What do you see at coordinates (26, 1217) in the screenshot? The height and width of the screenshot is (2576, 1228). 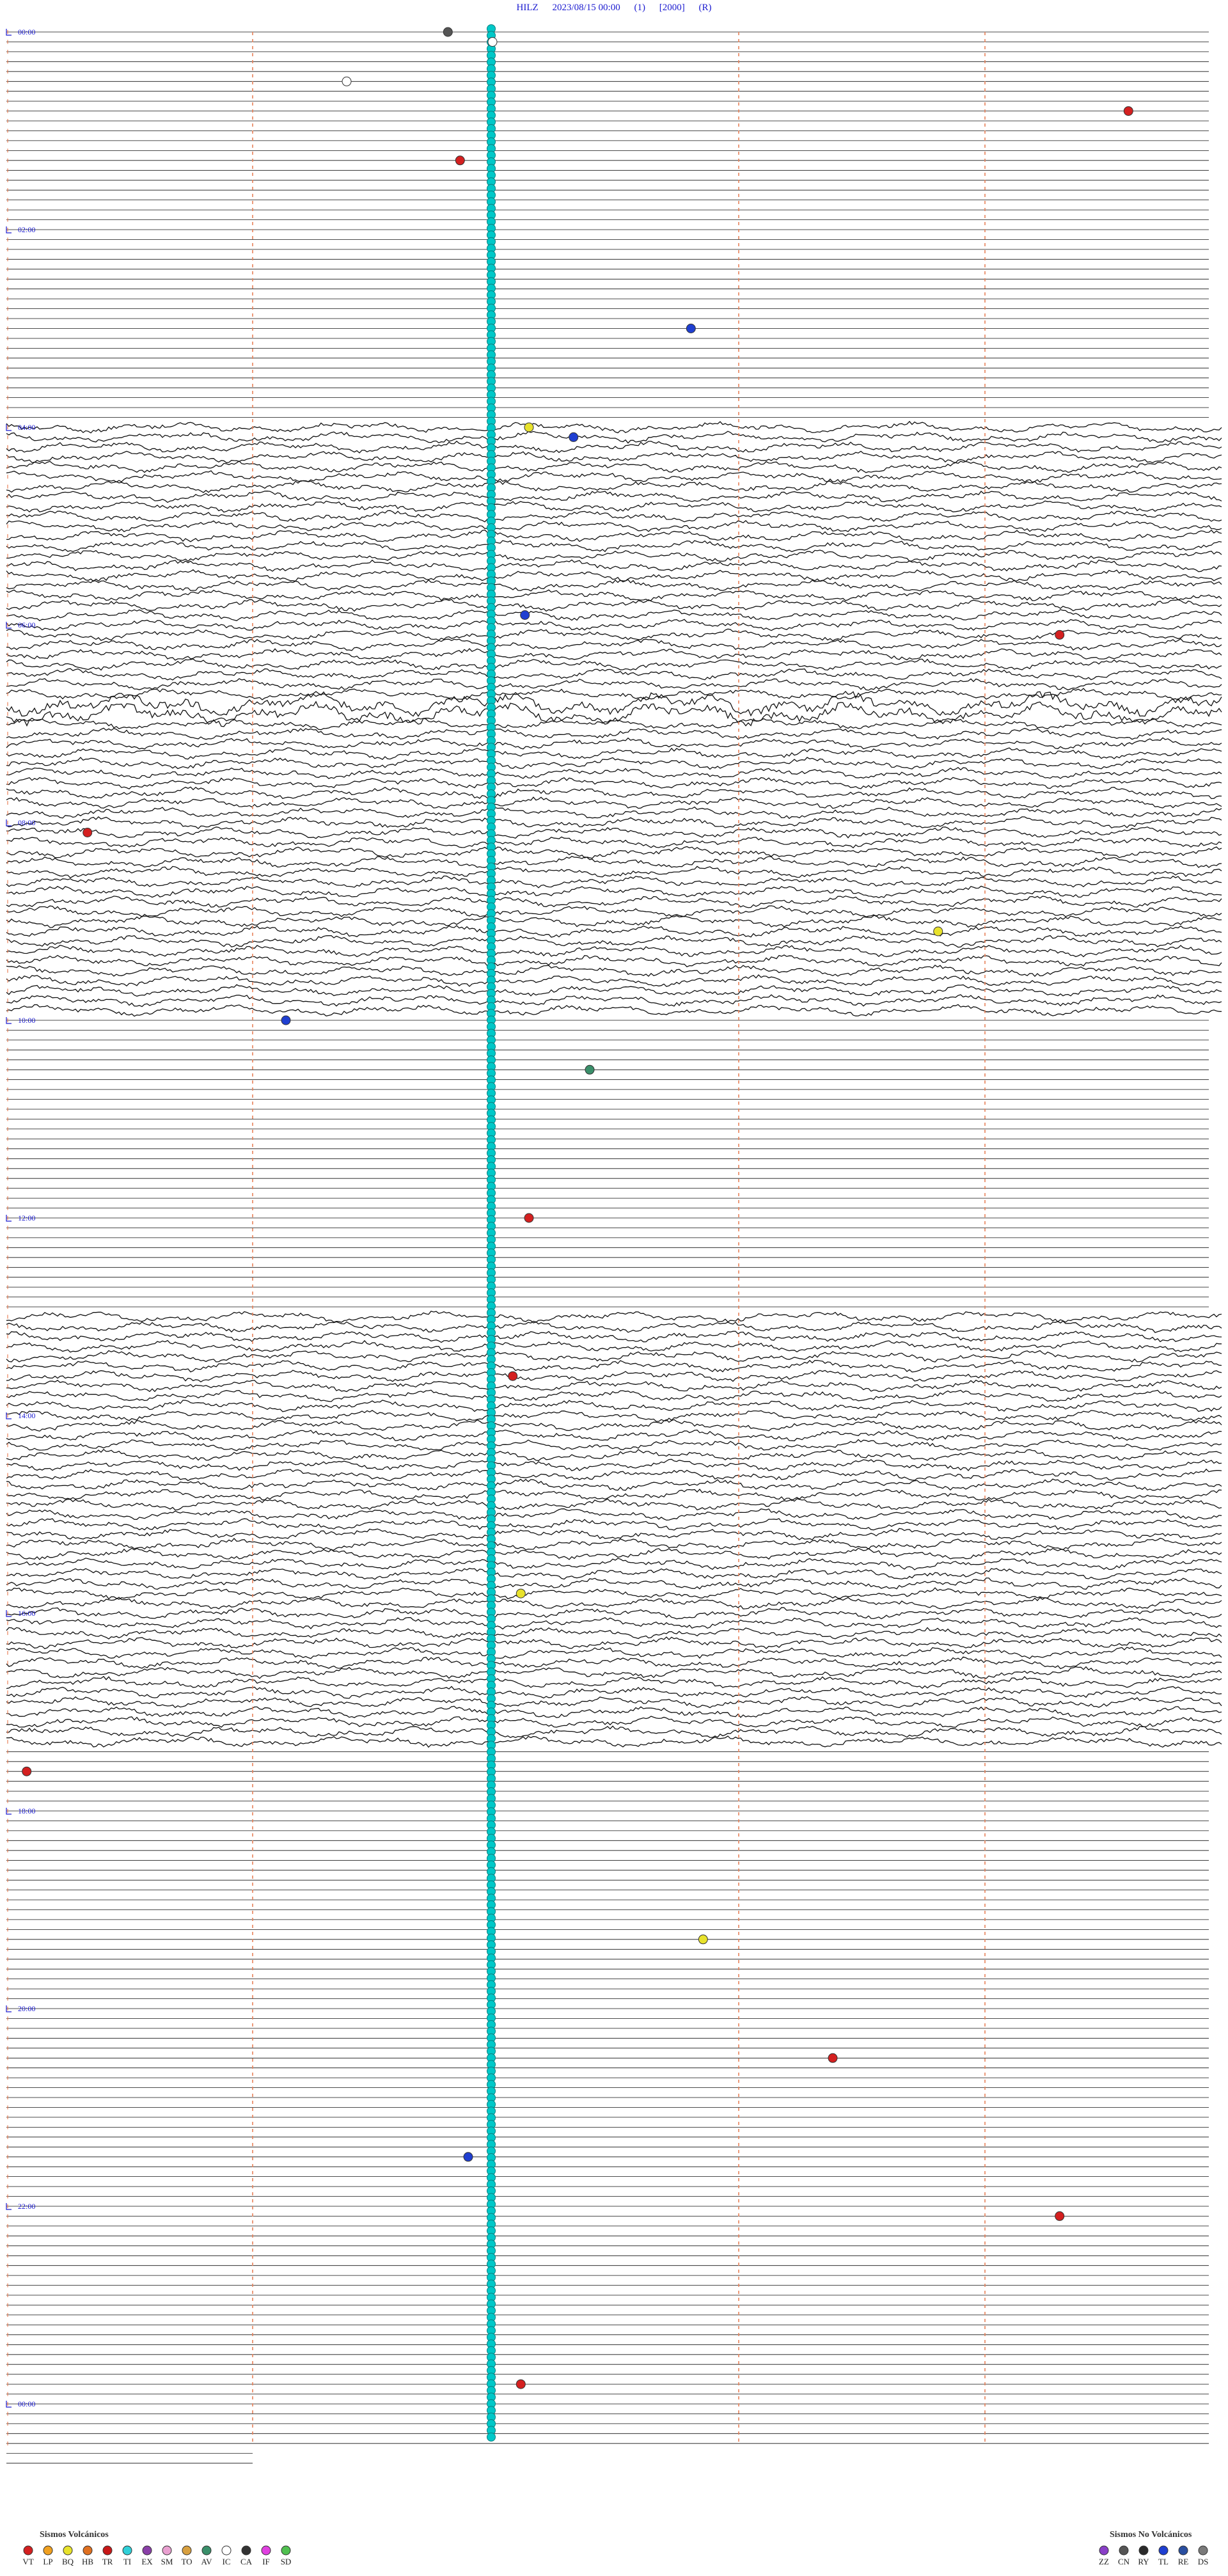 I see `hour-label: 12:00` at bounding box center [26, 1217].